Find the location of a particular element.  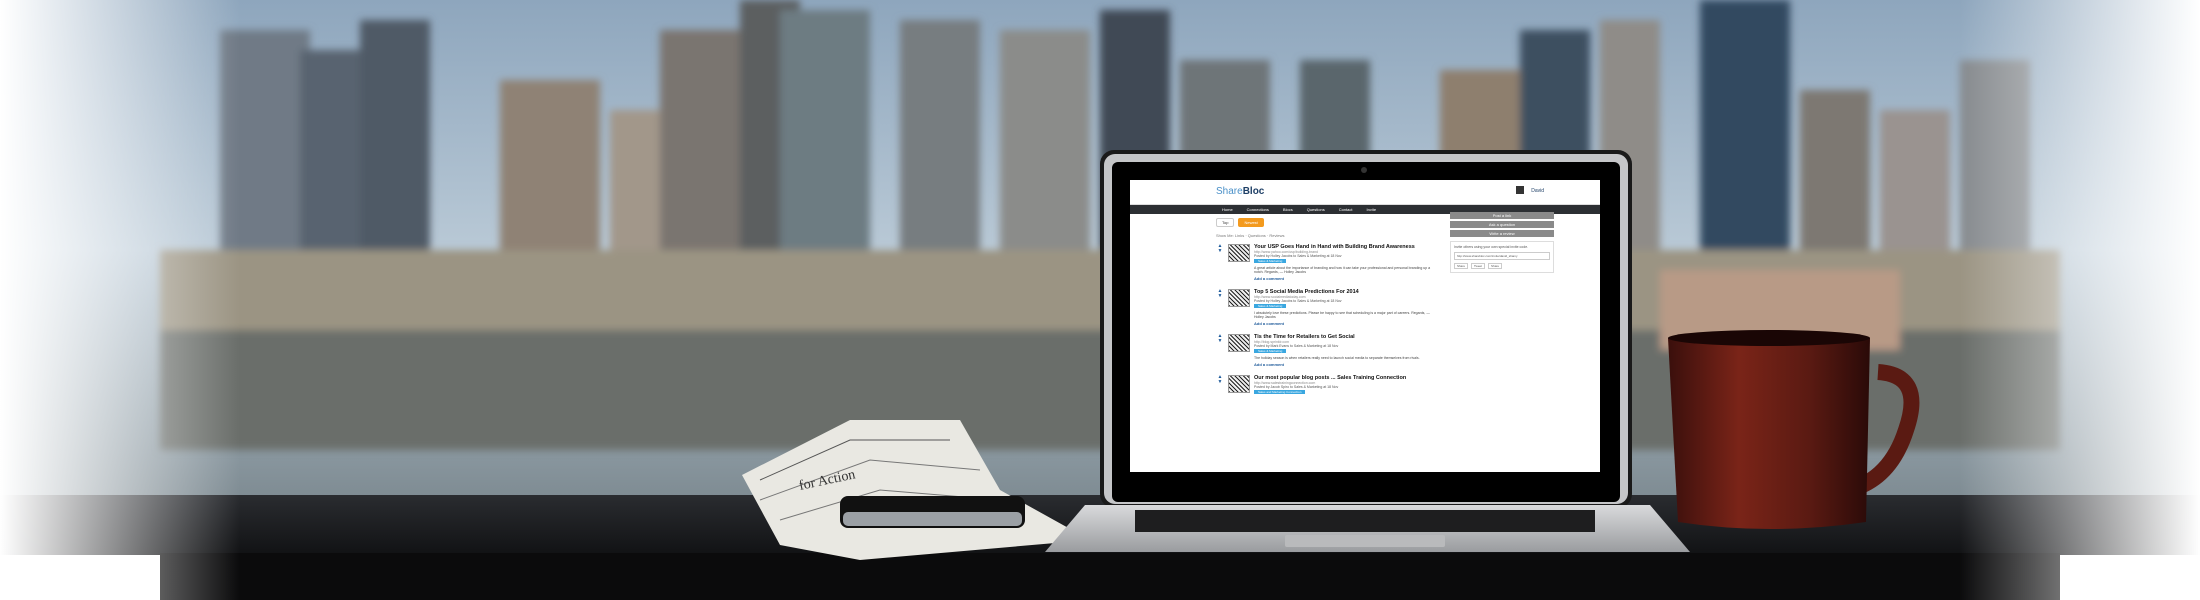

logo-share: Share is located at coordinates (1229, 191).